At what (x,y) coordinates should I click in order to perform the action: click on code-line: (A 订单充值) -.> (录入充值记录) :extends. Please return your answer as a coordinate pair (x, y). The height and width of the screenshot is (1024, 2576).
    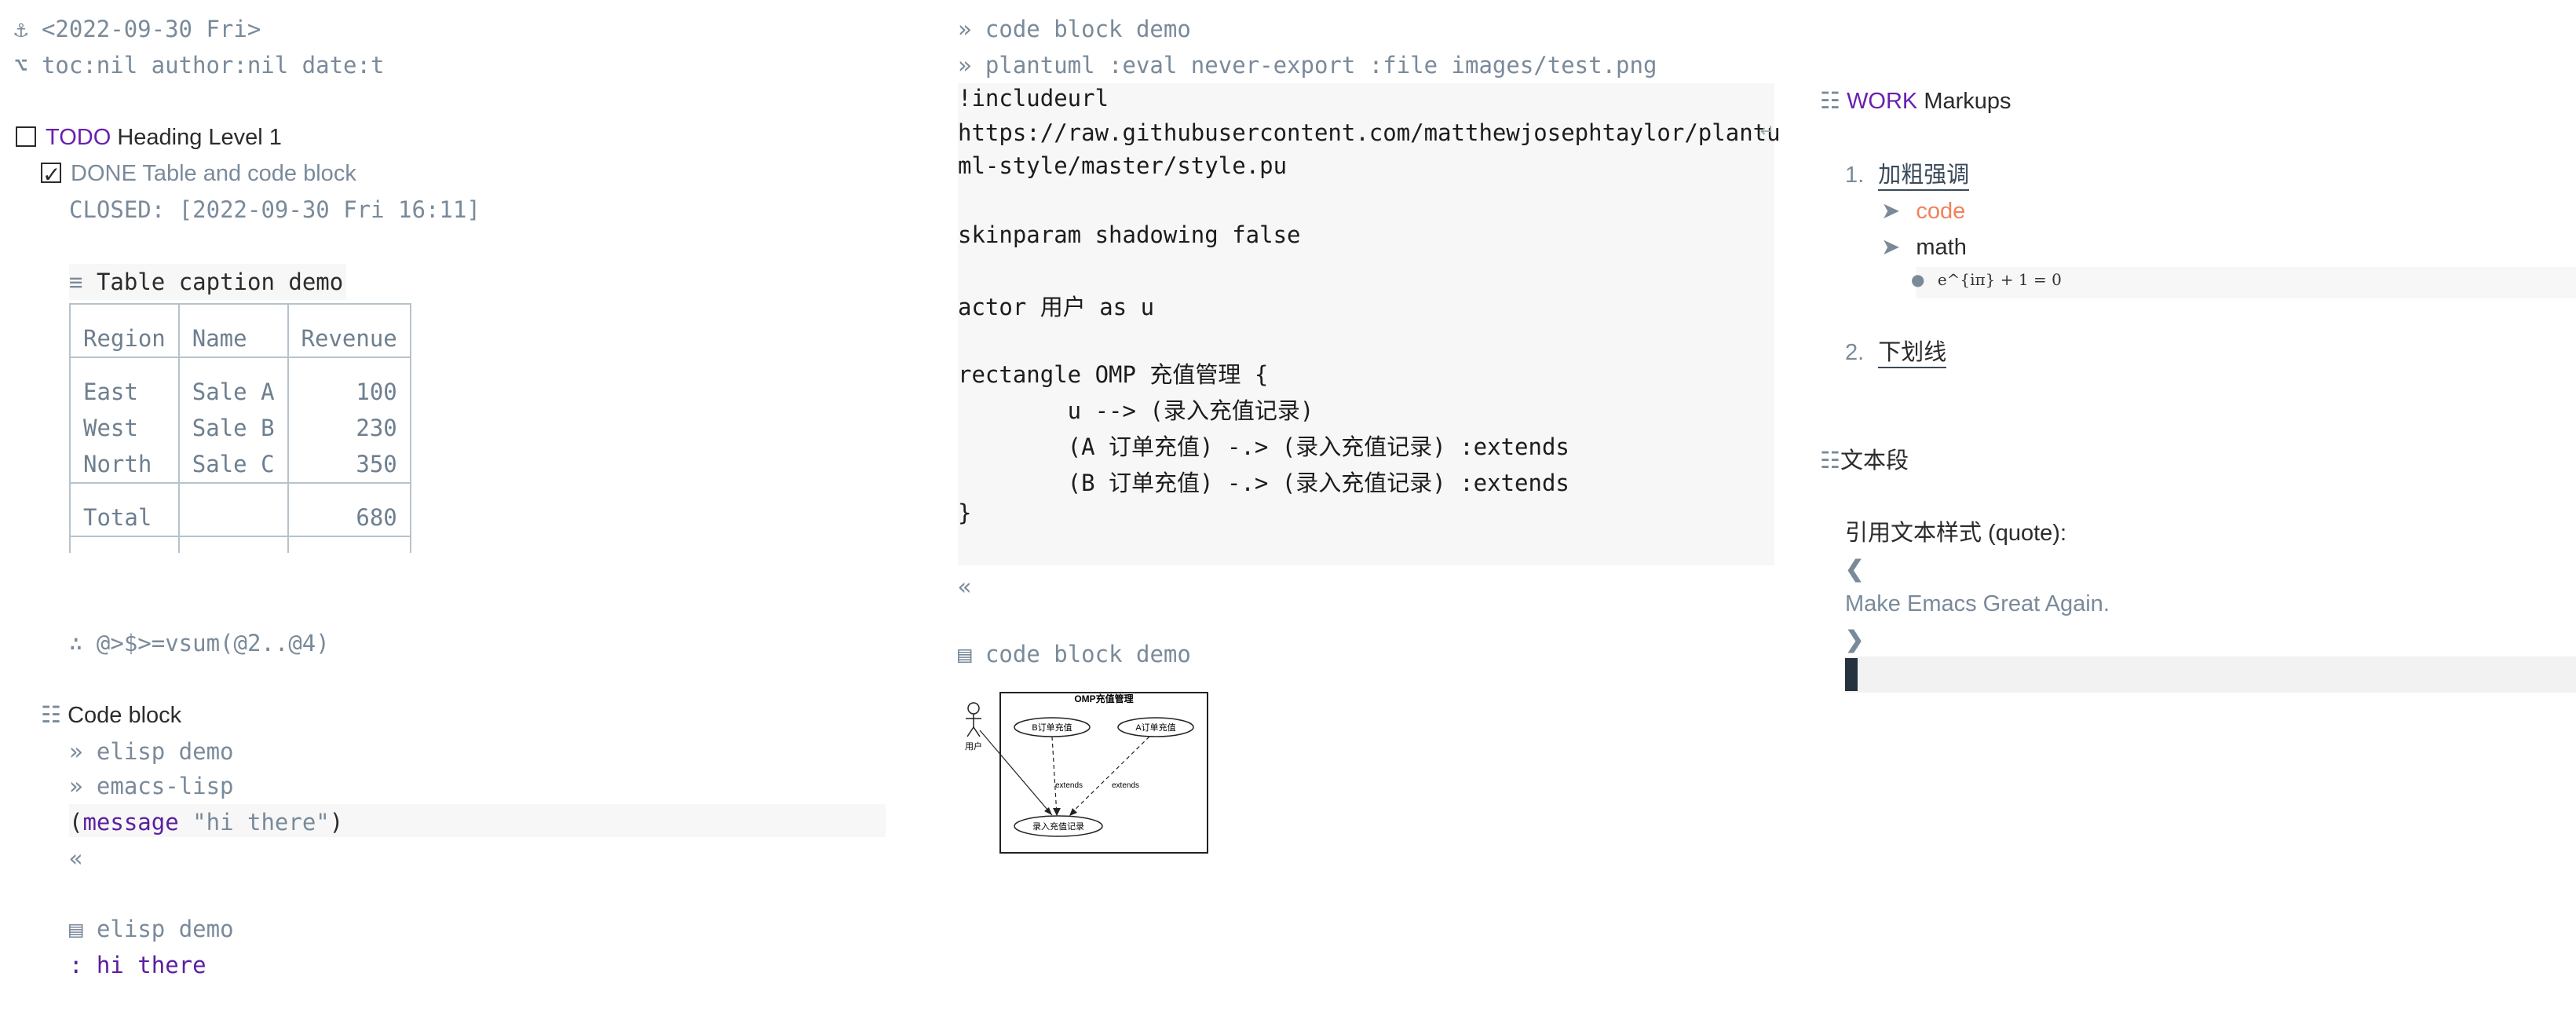
    Looking at the image, I should click on (1263, 446).